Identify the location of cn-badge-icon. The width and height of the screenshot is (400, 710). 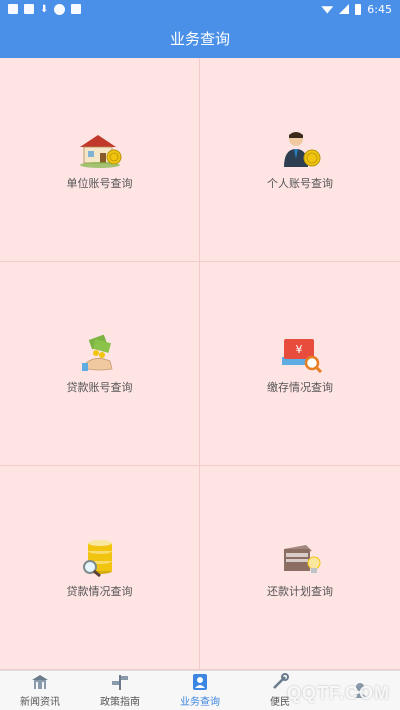
(60, 9).